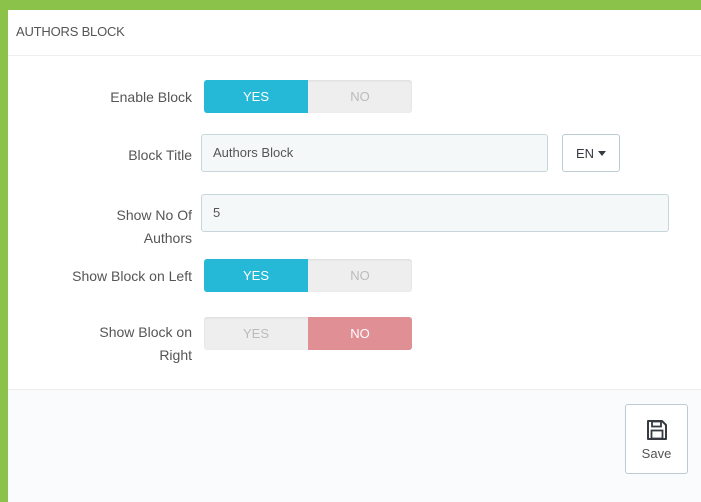 Image resolution: width=701 pixels, height=502 pixels. Describe the element at coordinates (360, 333) in the screenshot. I see `show-block-right-no-option: NO` at that location.